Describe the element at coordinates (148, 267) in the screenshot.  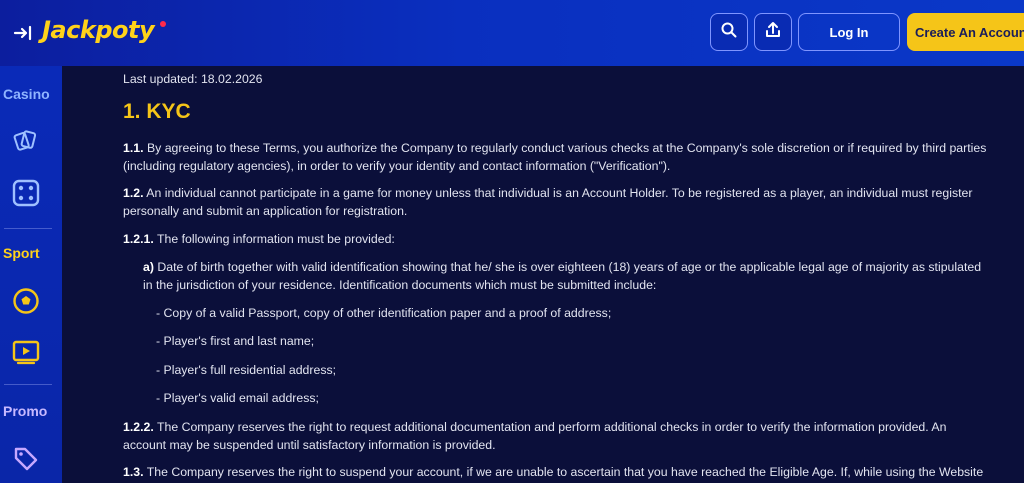
I see `item-letter: a)` at that location.